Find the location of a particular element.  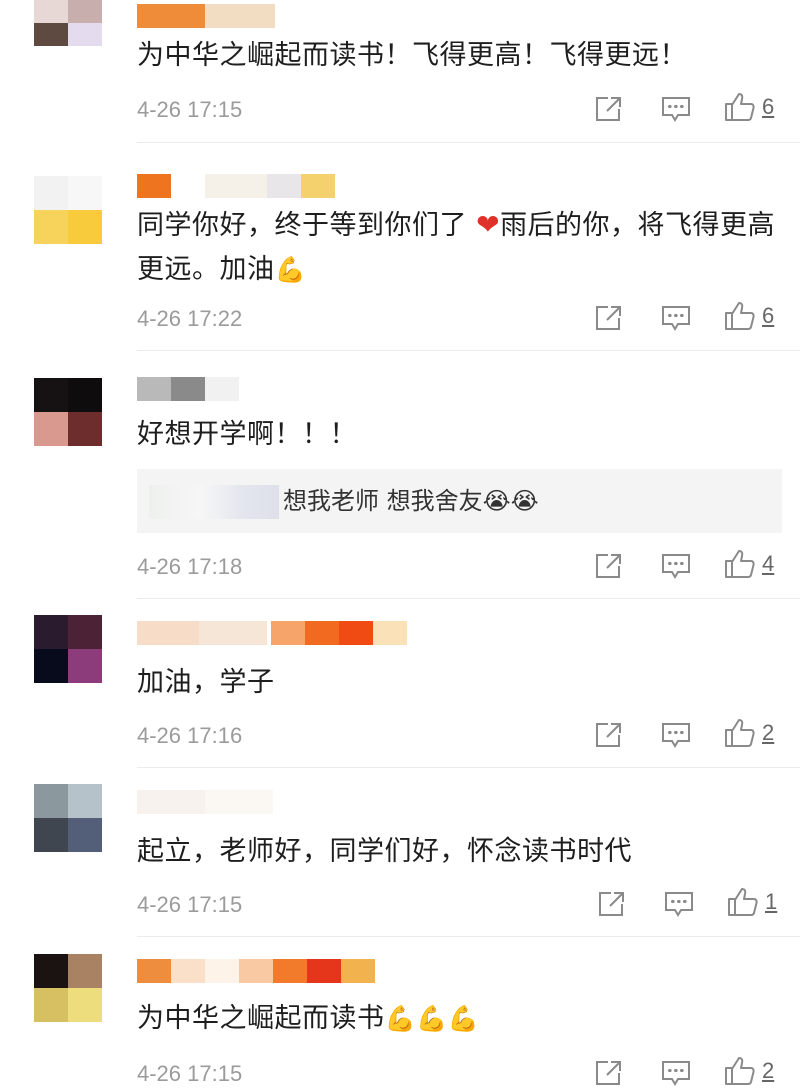

reply-preview: 想我老师 想我舍友😭😭 is located at coordinates (459, 501).